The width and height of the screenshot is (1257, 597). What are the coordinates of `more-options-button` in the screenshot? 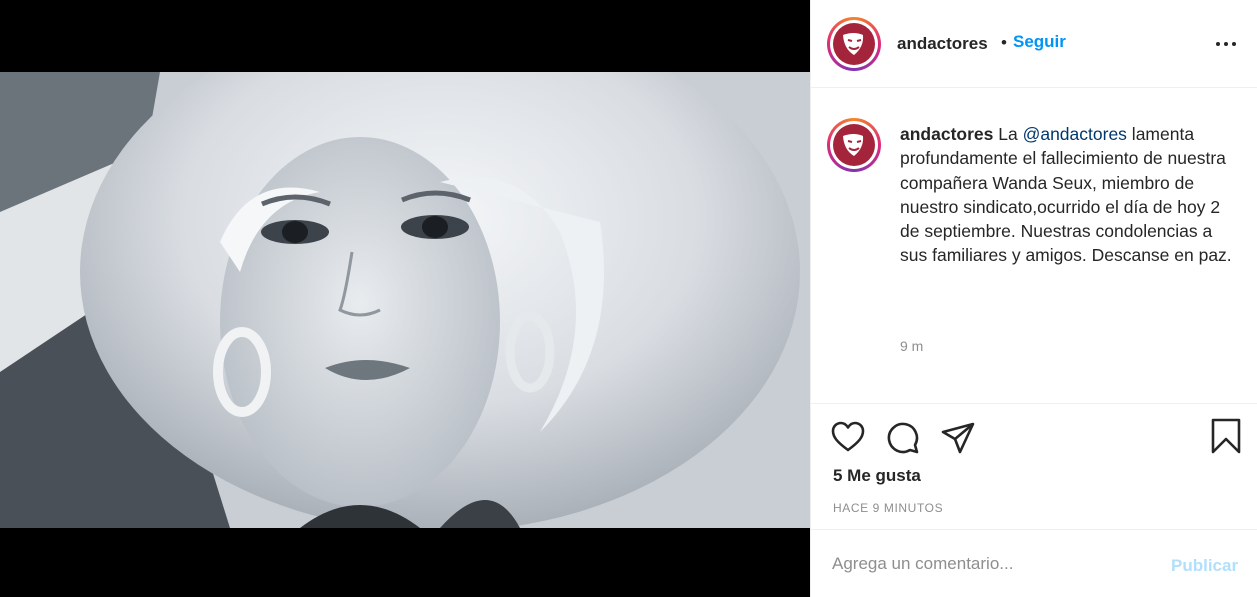 It's located at (1229, 44).